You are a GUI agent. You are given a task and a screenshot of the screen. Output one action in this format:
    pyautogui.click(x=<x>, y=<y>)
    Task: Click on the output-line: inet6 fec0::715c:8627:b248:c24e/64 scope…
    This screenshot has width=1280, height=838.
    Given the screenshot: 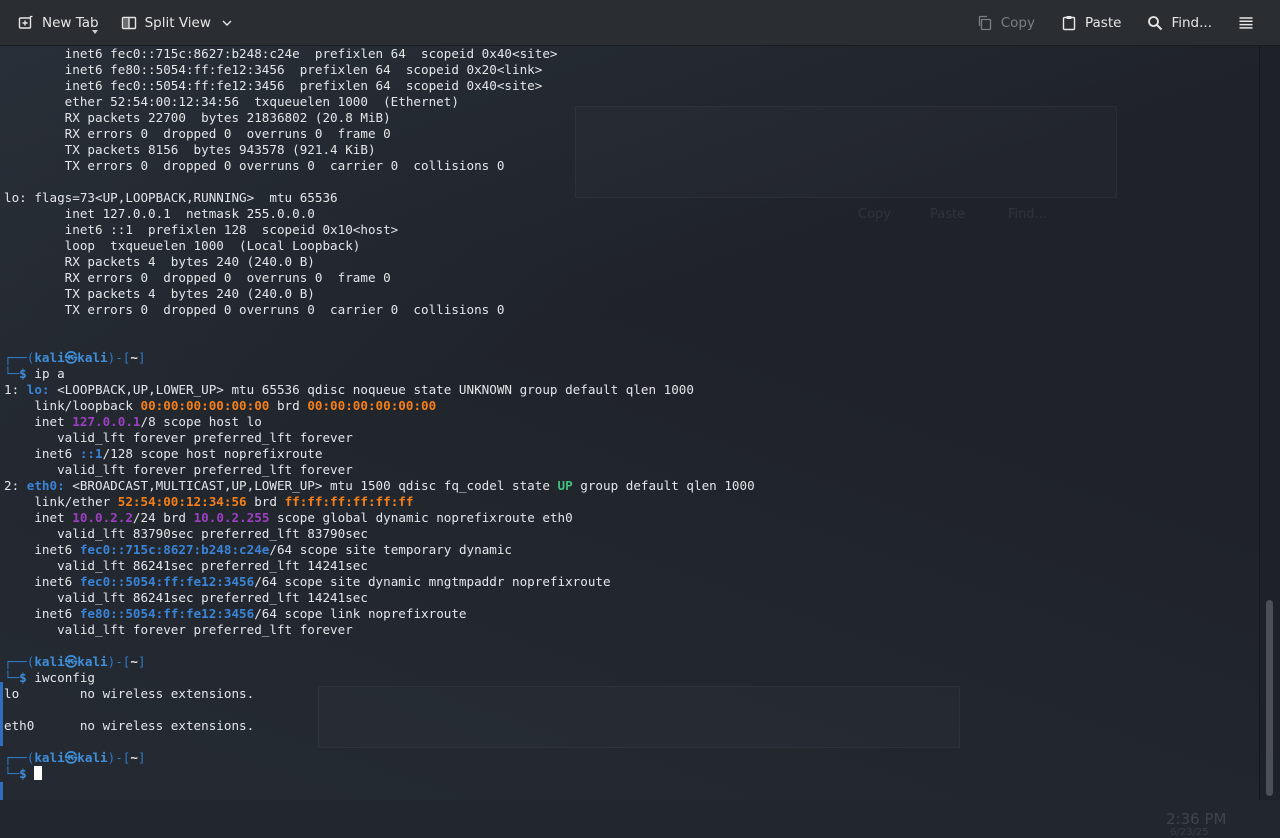 What is the action you would take?
    pyautogui.click(x=258, y=549)
    